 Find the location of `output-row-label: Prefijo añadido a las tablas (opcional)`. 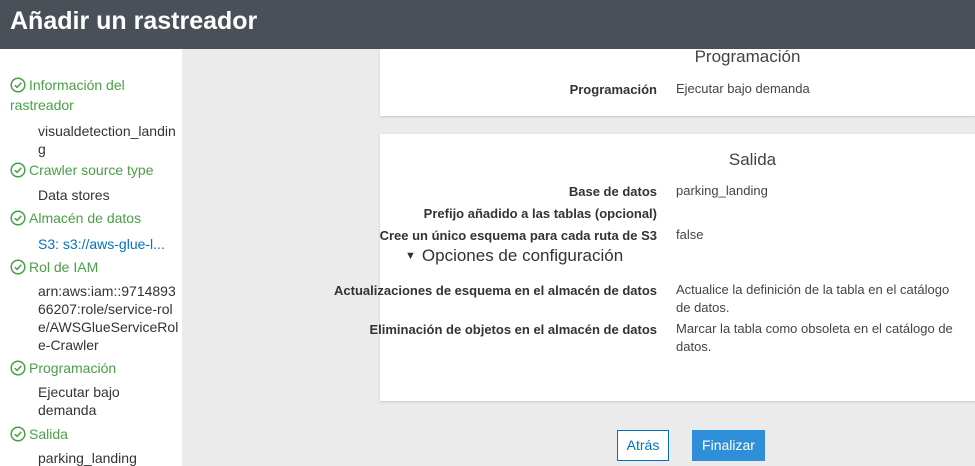

output-row-label: Prefijo añadido a las tablas (opcional) is located at coordinates (540, 213).